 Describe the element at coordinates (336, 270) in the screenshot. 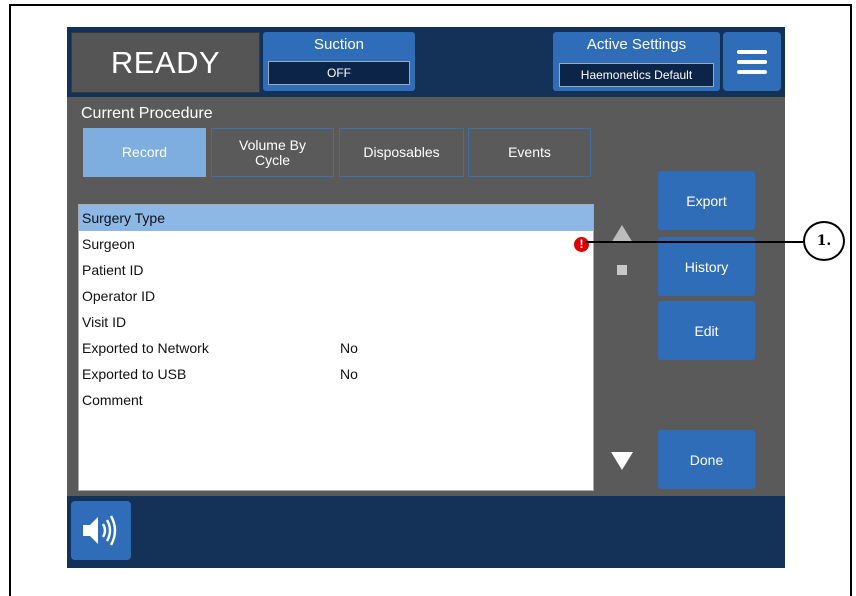

I see `record-row-patient-id: Patient ID` at that location.